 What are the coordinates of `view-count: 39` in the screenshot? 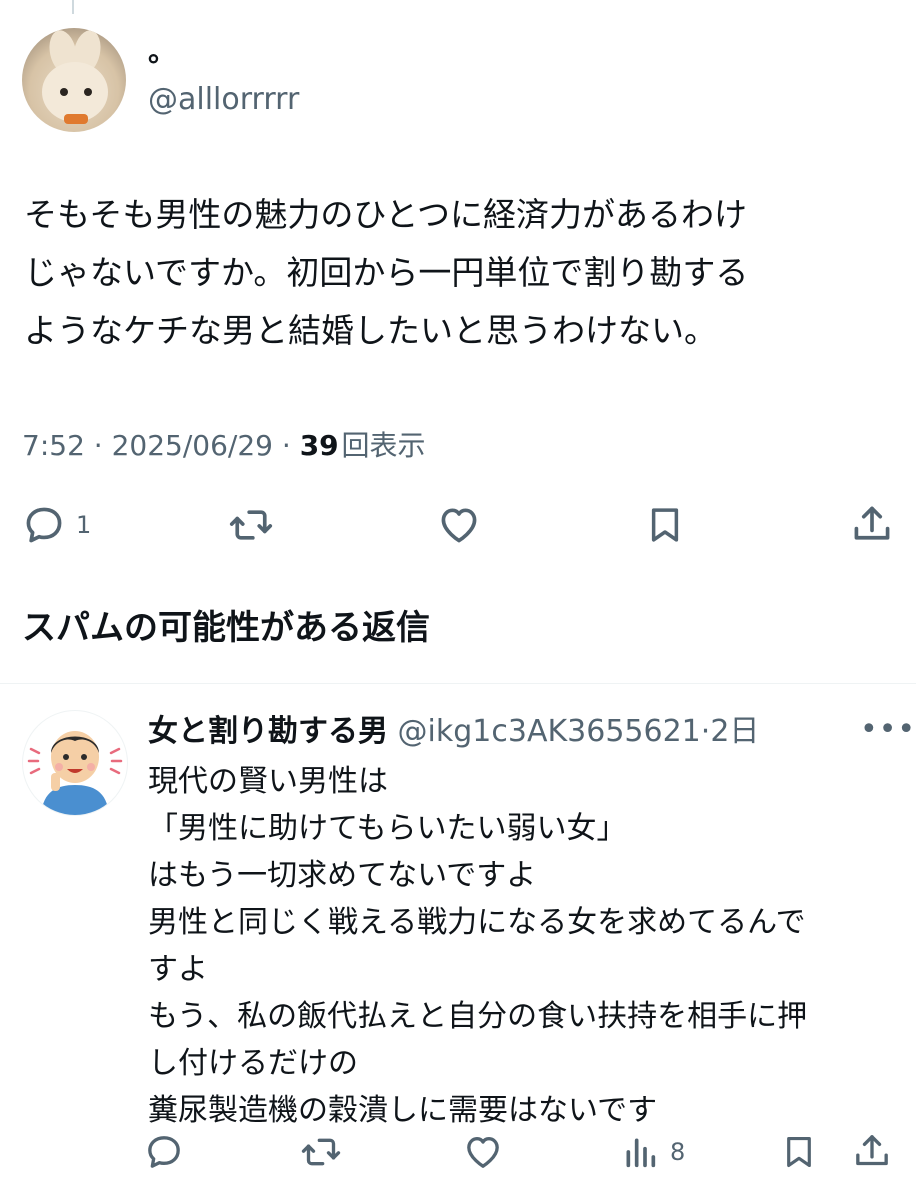 It's located at (319, 445).